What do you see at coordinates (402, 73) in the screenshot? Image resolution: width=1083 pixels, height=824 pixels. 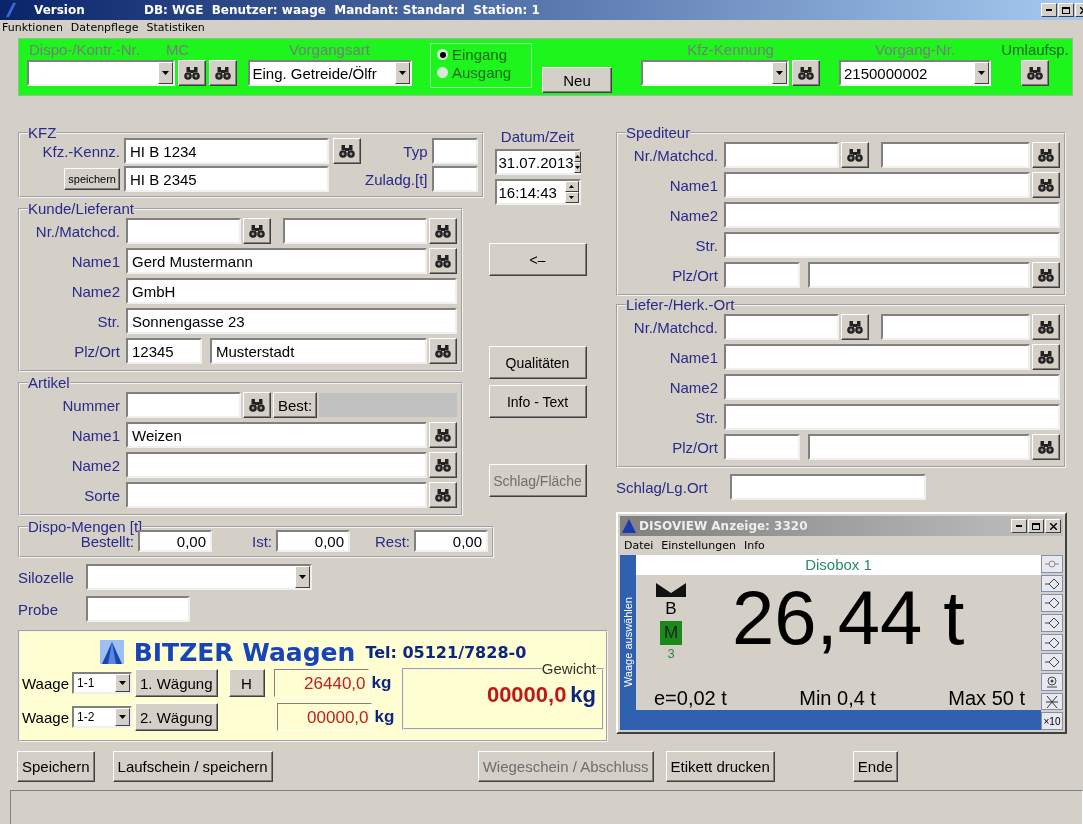 I see `caret-icon` at bounding box center [402, 73].